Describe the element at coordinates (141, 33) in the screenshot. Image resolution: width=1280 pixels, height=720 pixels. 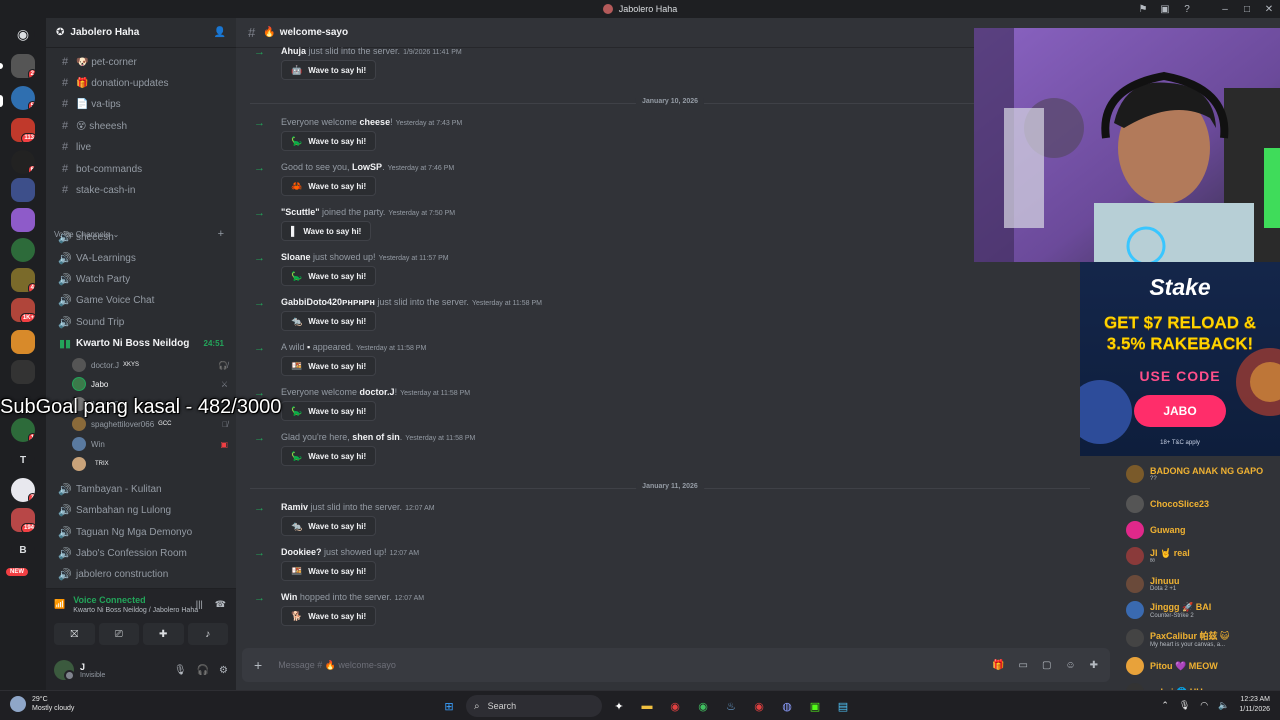
I see `server-header: ✪ Jabolero Haha 👤` at that location.